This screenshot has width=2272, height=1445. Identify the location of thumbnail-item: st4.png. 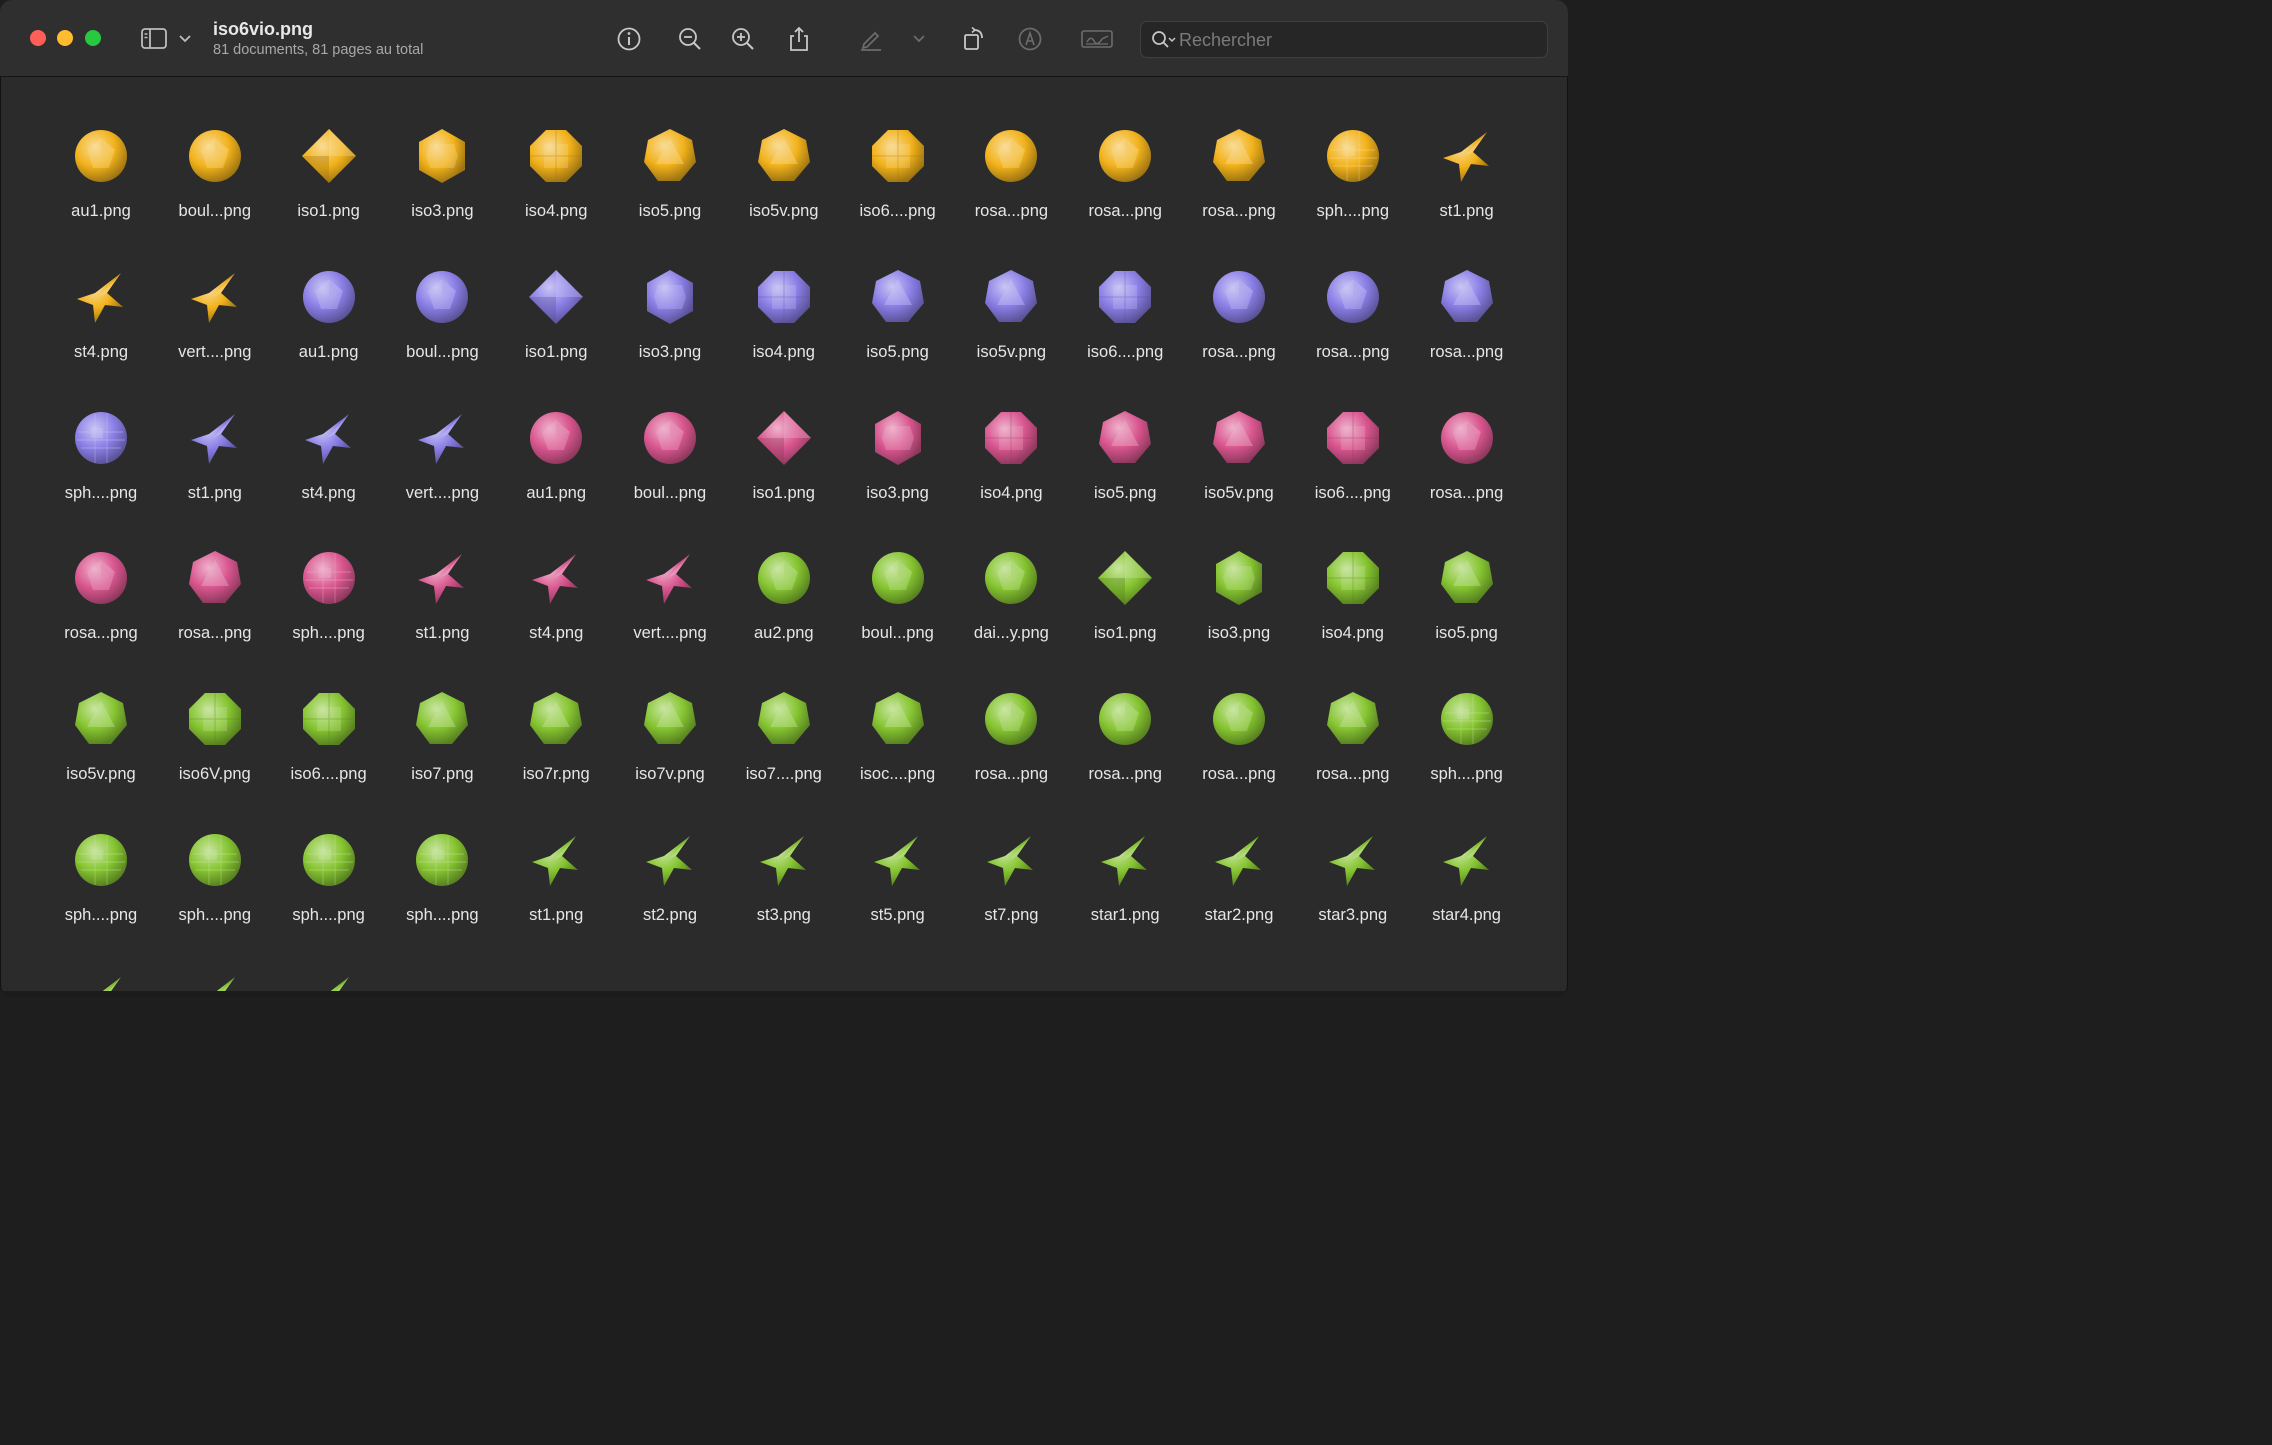
(101, 331).